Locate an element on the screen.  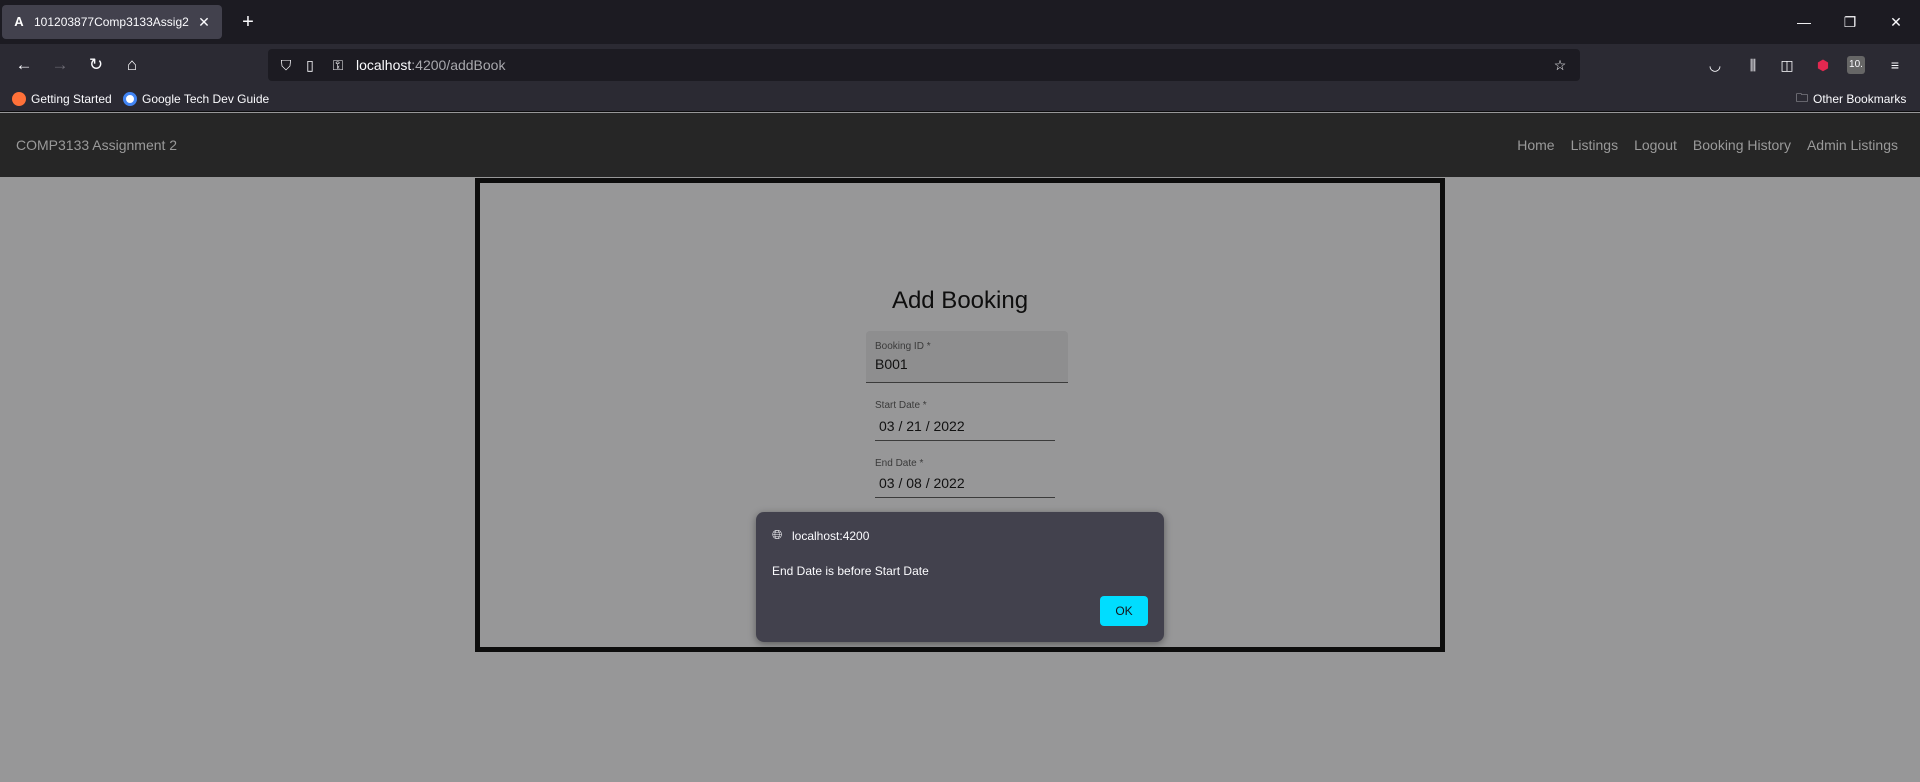
firefox-icon is located at coordinates (19, 99).